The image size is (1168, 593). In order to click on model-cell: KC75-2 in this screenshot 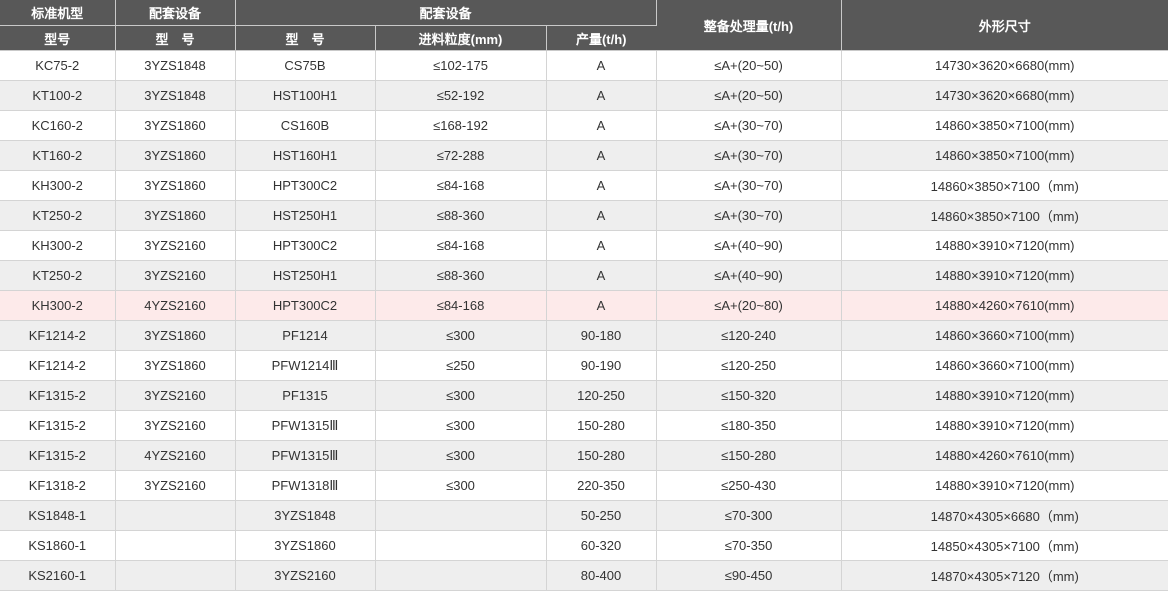, I will do `click(58, 65)`.